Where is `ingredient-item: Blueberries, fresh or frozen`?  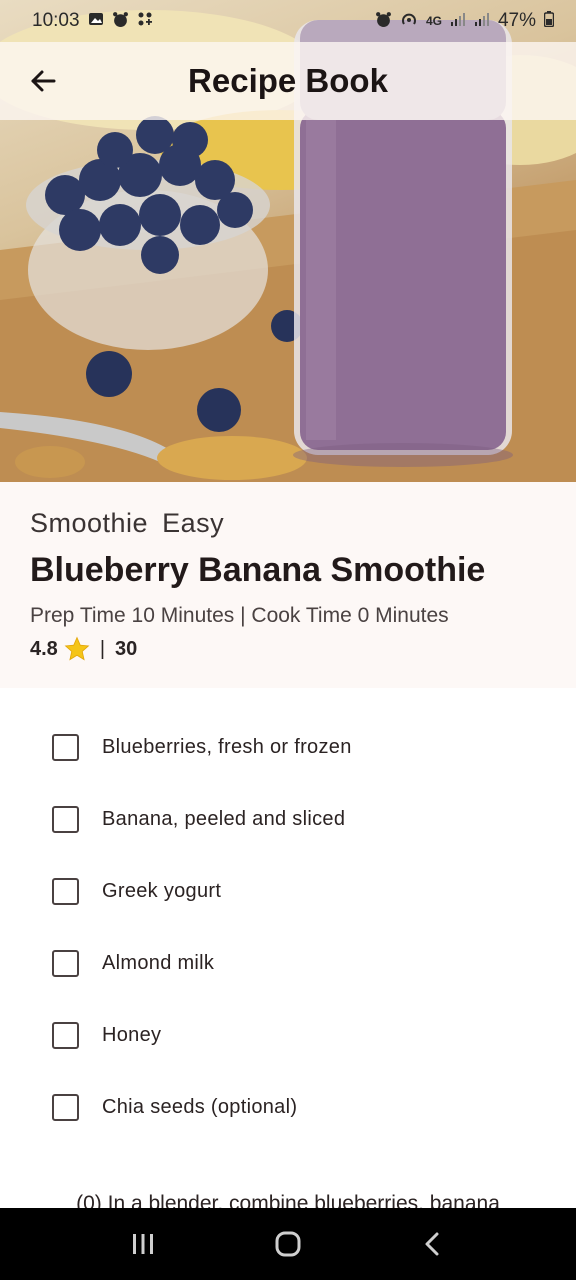
ingredient-item: Blueberries, fresh or frozen is located at coordinates (288, 747).